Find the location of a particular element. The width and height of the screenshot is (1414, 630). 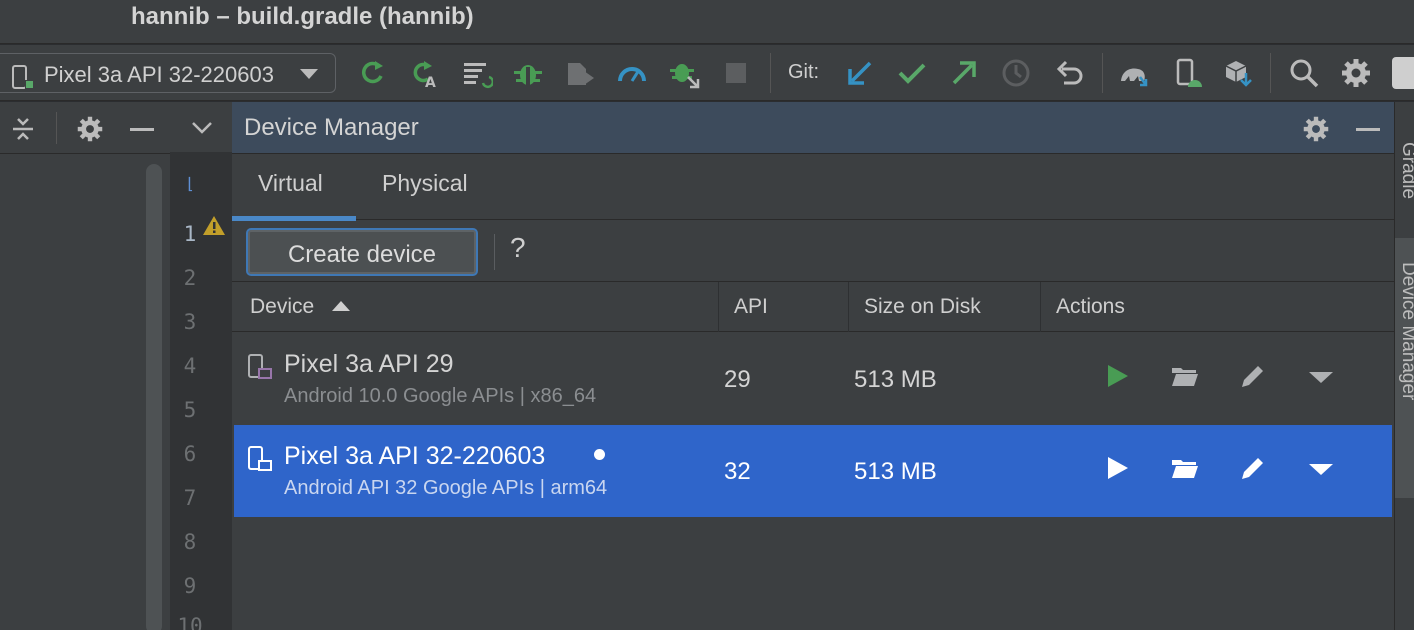

create-device-button: Create device is located at coordinates (362, 252).